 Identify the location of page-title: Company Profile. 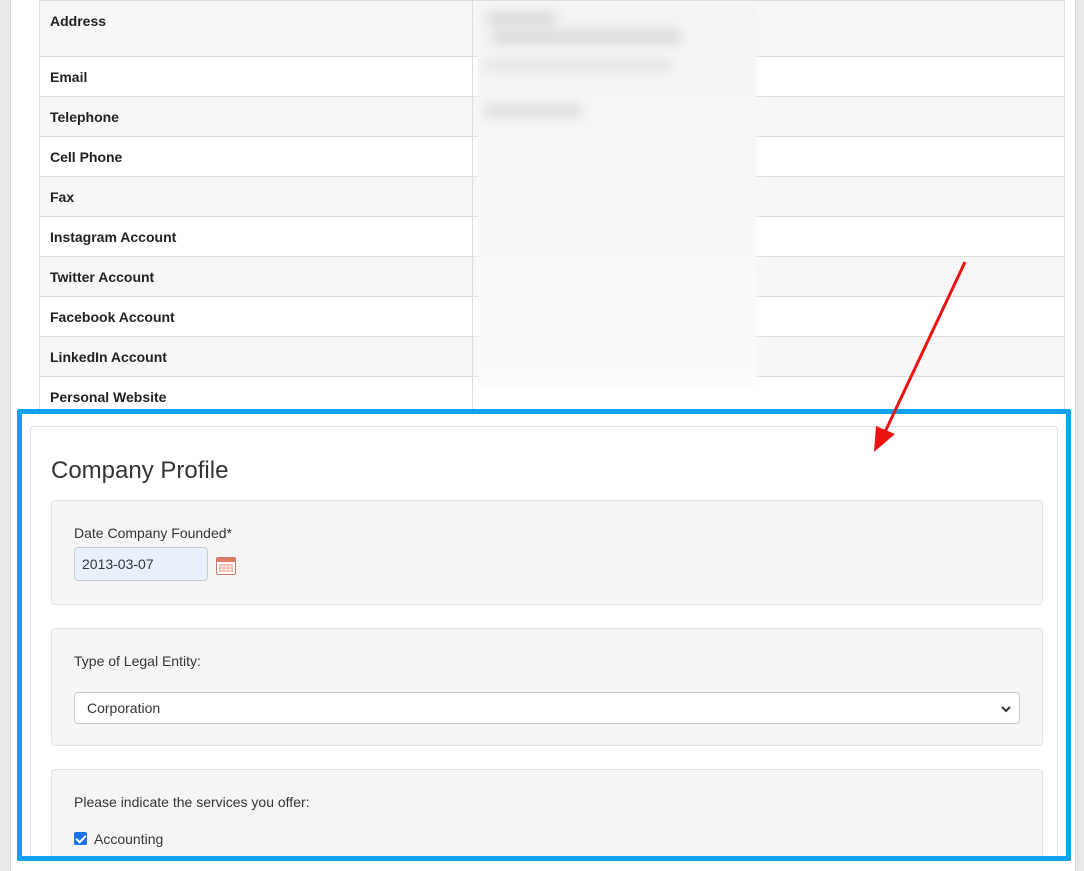
(140, 470).